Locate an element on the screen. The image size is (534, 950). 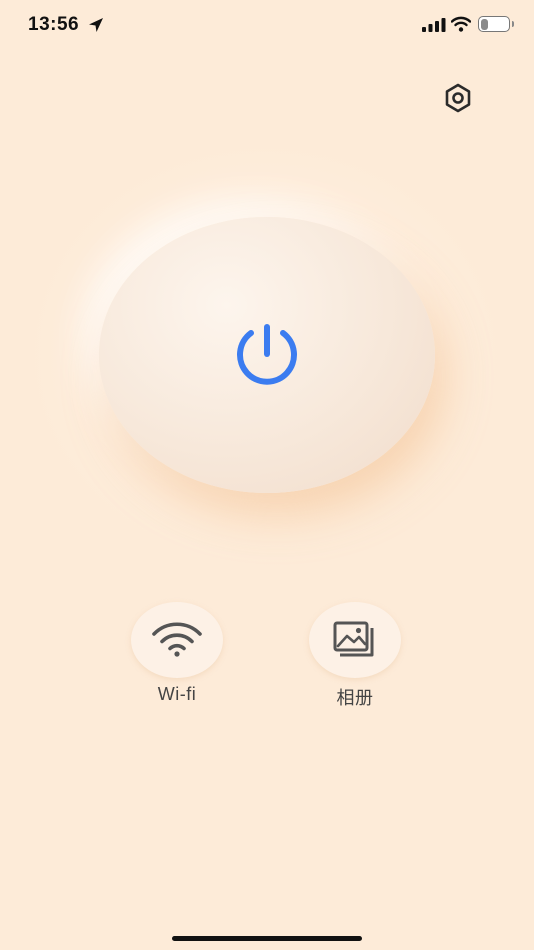
home-indicator is located at coordinates (267, 938).